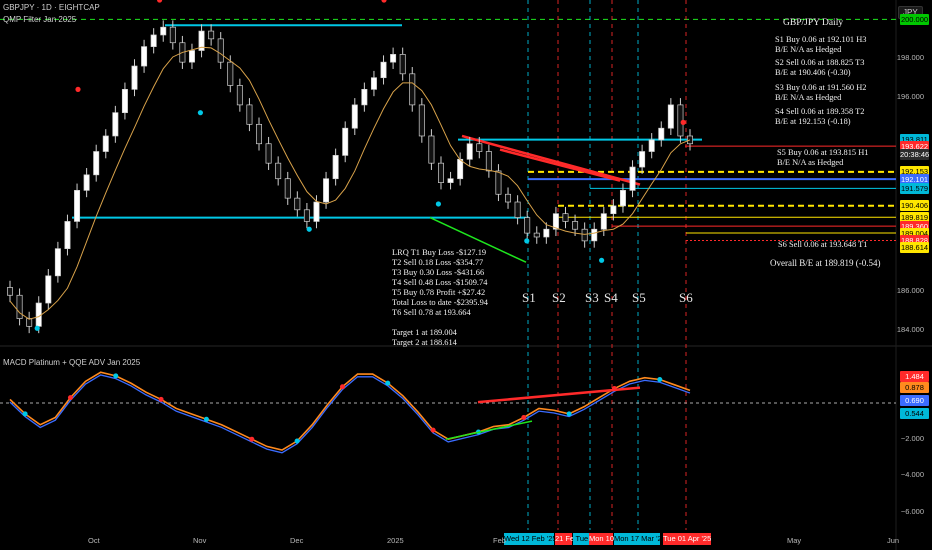  What do you see at coordinates (914, 188) in the screenshot?
I see `price-tag: 191.579` at bounding box center [914, 188].